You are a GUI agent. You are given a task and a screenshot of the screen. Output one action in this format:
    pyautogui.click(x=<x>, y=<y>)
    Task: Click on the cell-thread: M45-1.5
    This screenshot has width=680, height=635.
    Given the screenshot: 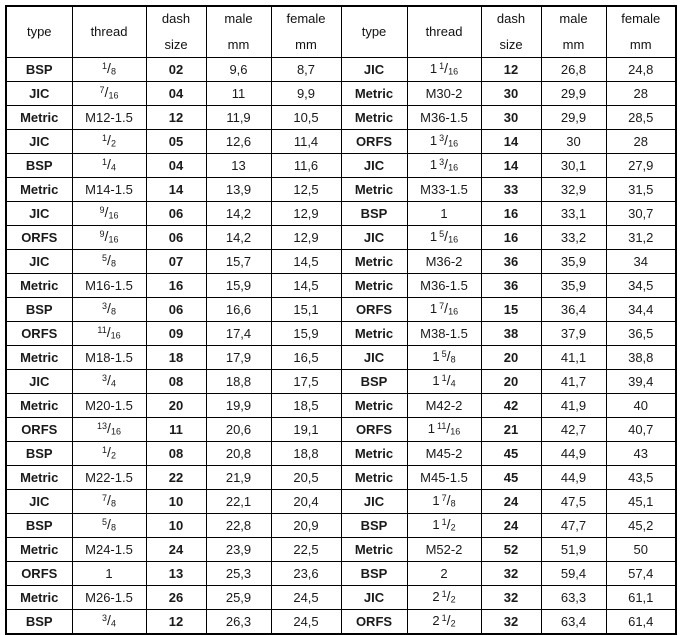 What is the action you would take?
    pyautogui.click(x=444, y=477)
    